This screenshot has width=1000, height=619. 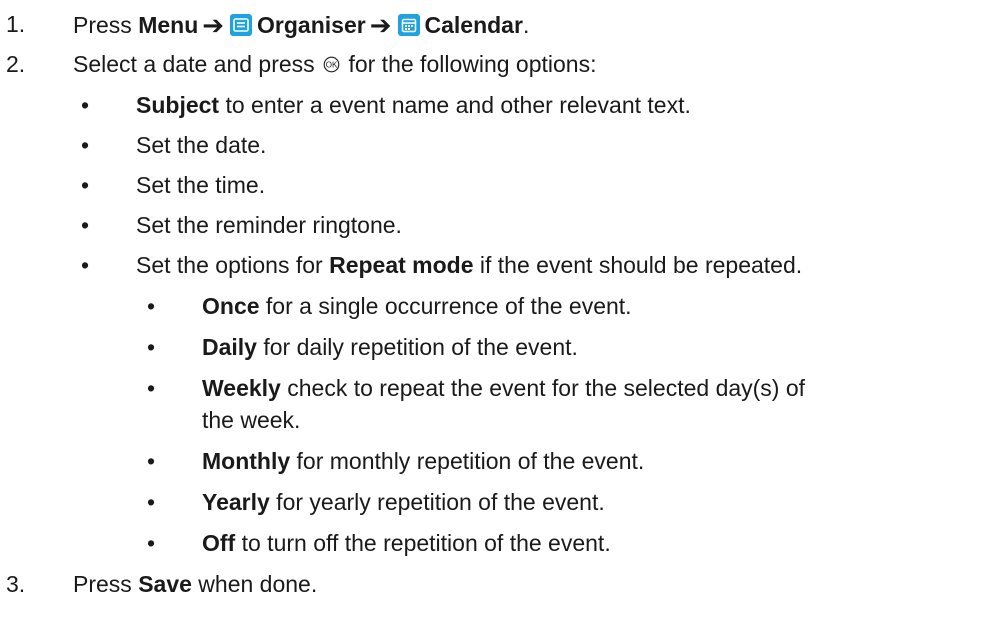 What do you see at coordinates (473, 25) in the screenshot?
I see `calendar-label: Calendar` at bounding box center [473, 25].